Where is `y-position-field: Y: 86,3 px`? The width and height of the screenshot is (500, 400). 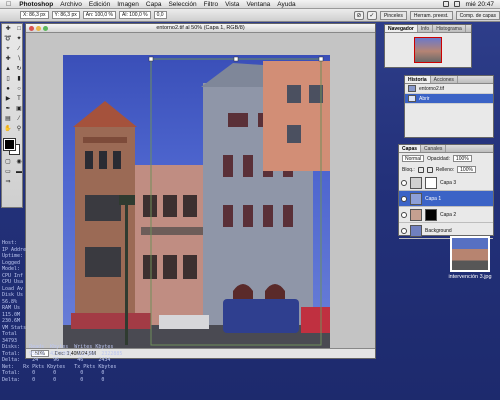
y-position-field: Y: 86,3 px is located at coordinates (65, 15).